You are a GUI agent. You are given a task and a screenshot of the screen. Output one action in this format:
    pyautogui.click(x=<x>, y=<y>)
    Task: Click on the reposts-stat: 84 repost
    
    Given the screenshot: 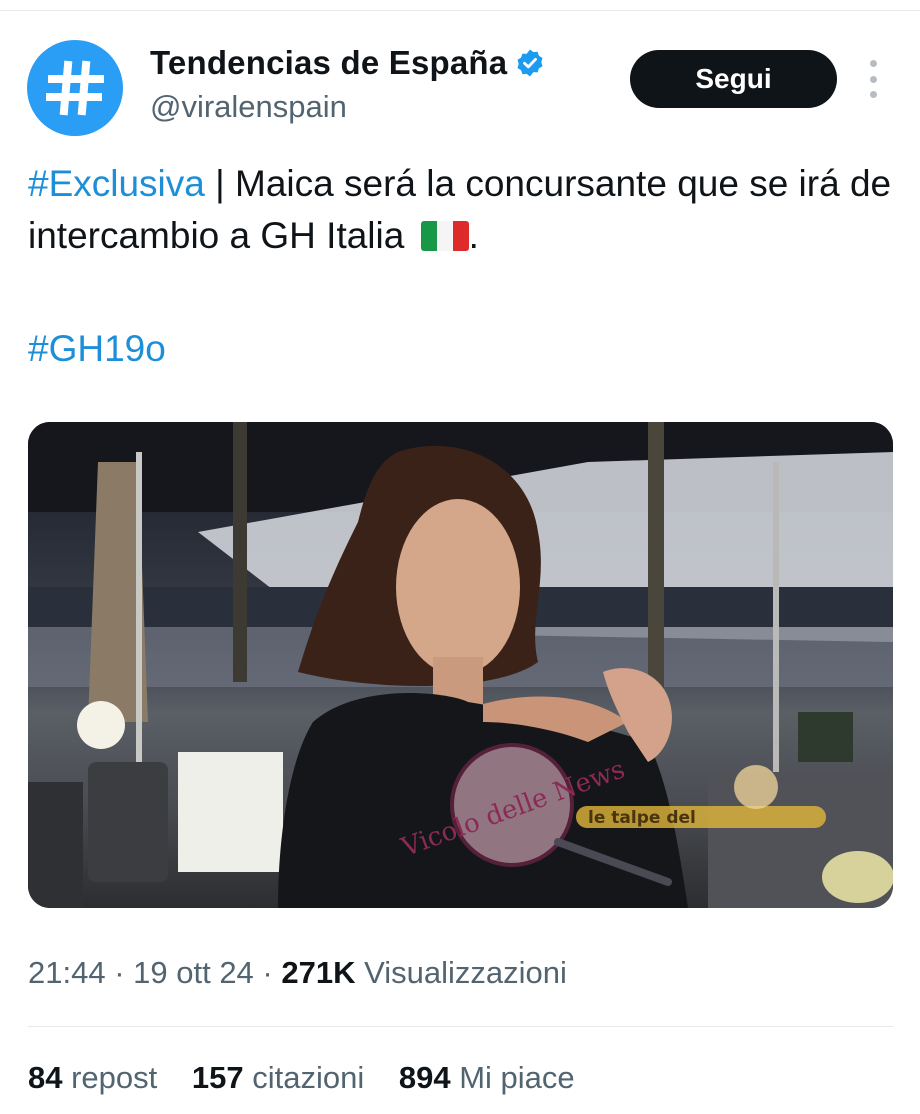 What is the action you would take?
    pyautogui.click(x=92, y=1077)
    